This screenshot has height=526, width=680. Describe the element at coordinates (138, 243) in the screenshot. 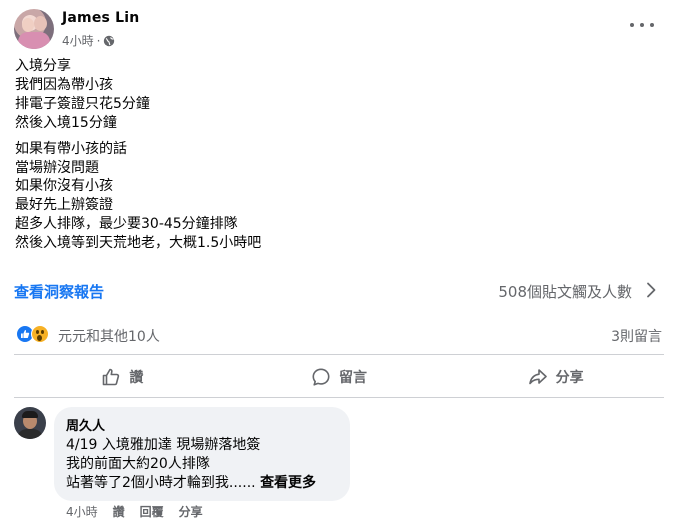

I see `post-line: 然後入境等到天荒地老，大概1.5小時吧` at that location.